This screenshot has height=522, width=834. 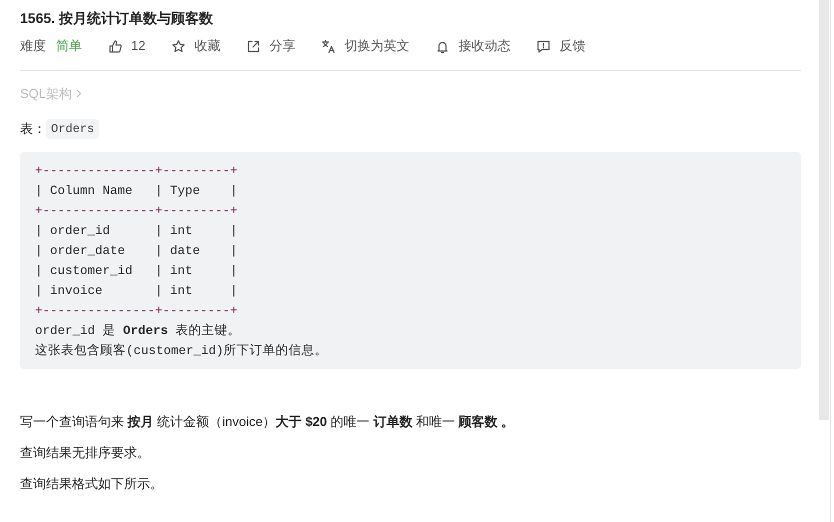 What do you see at coordinates (472, 46) in the screenshot?
I see `bell-button: 接收动态` at bounding box center [472, 46].